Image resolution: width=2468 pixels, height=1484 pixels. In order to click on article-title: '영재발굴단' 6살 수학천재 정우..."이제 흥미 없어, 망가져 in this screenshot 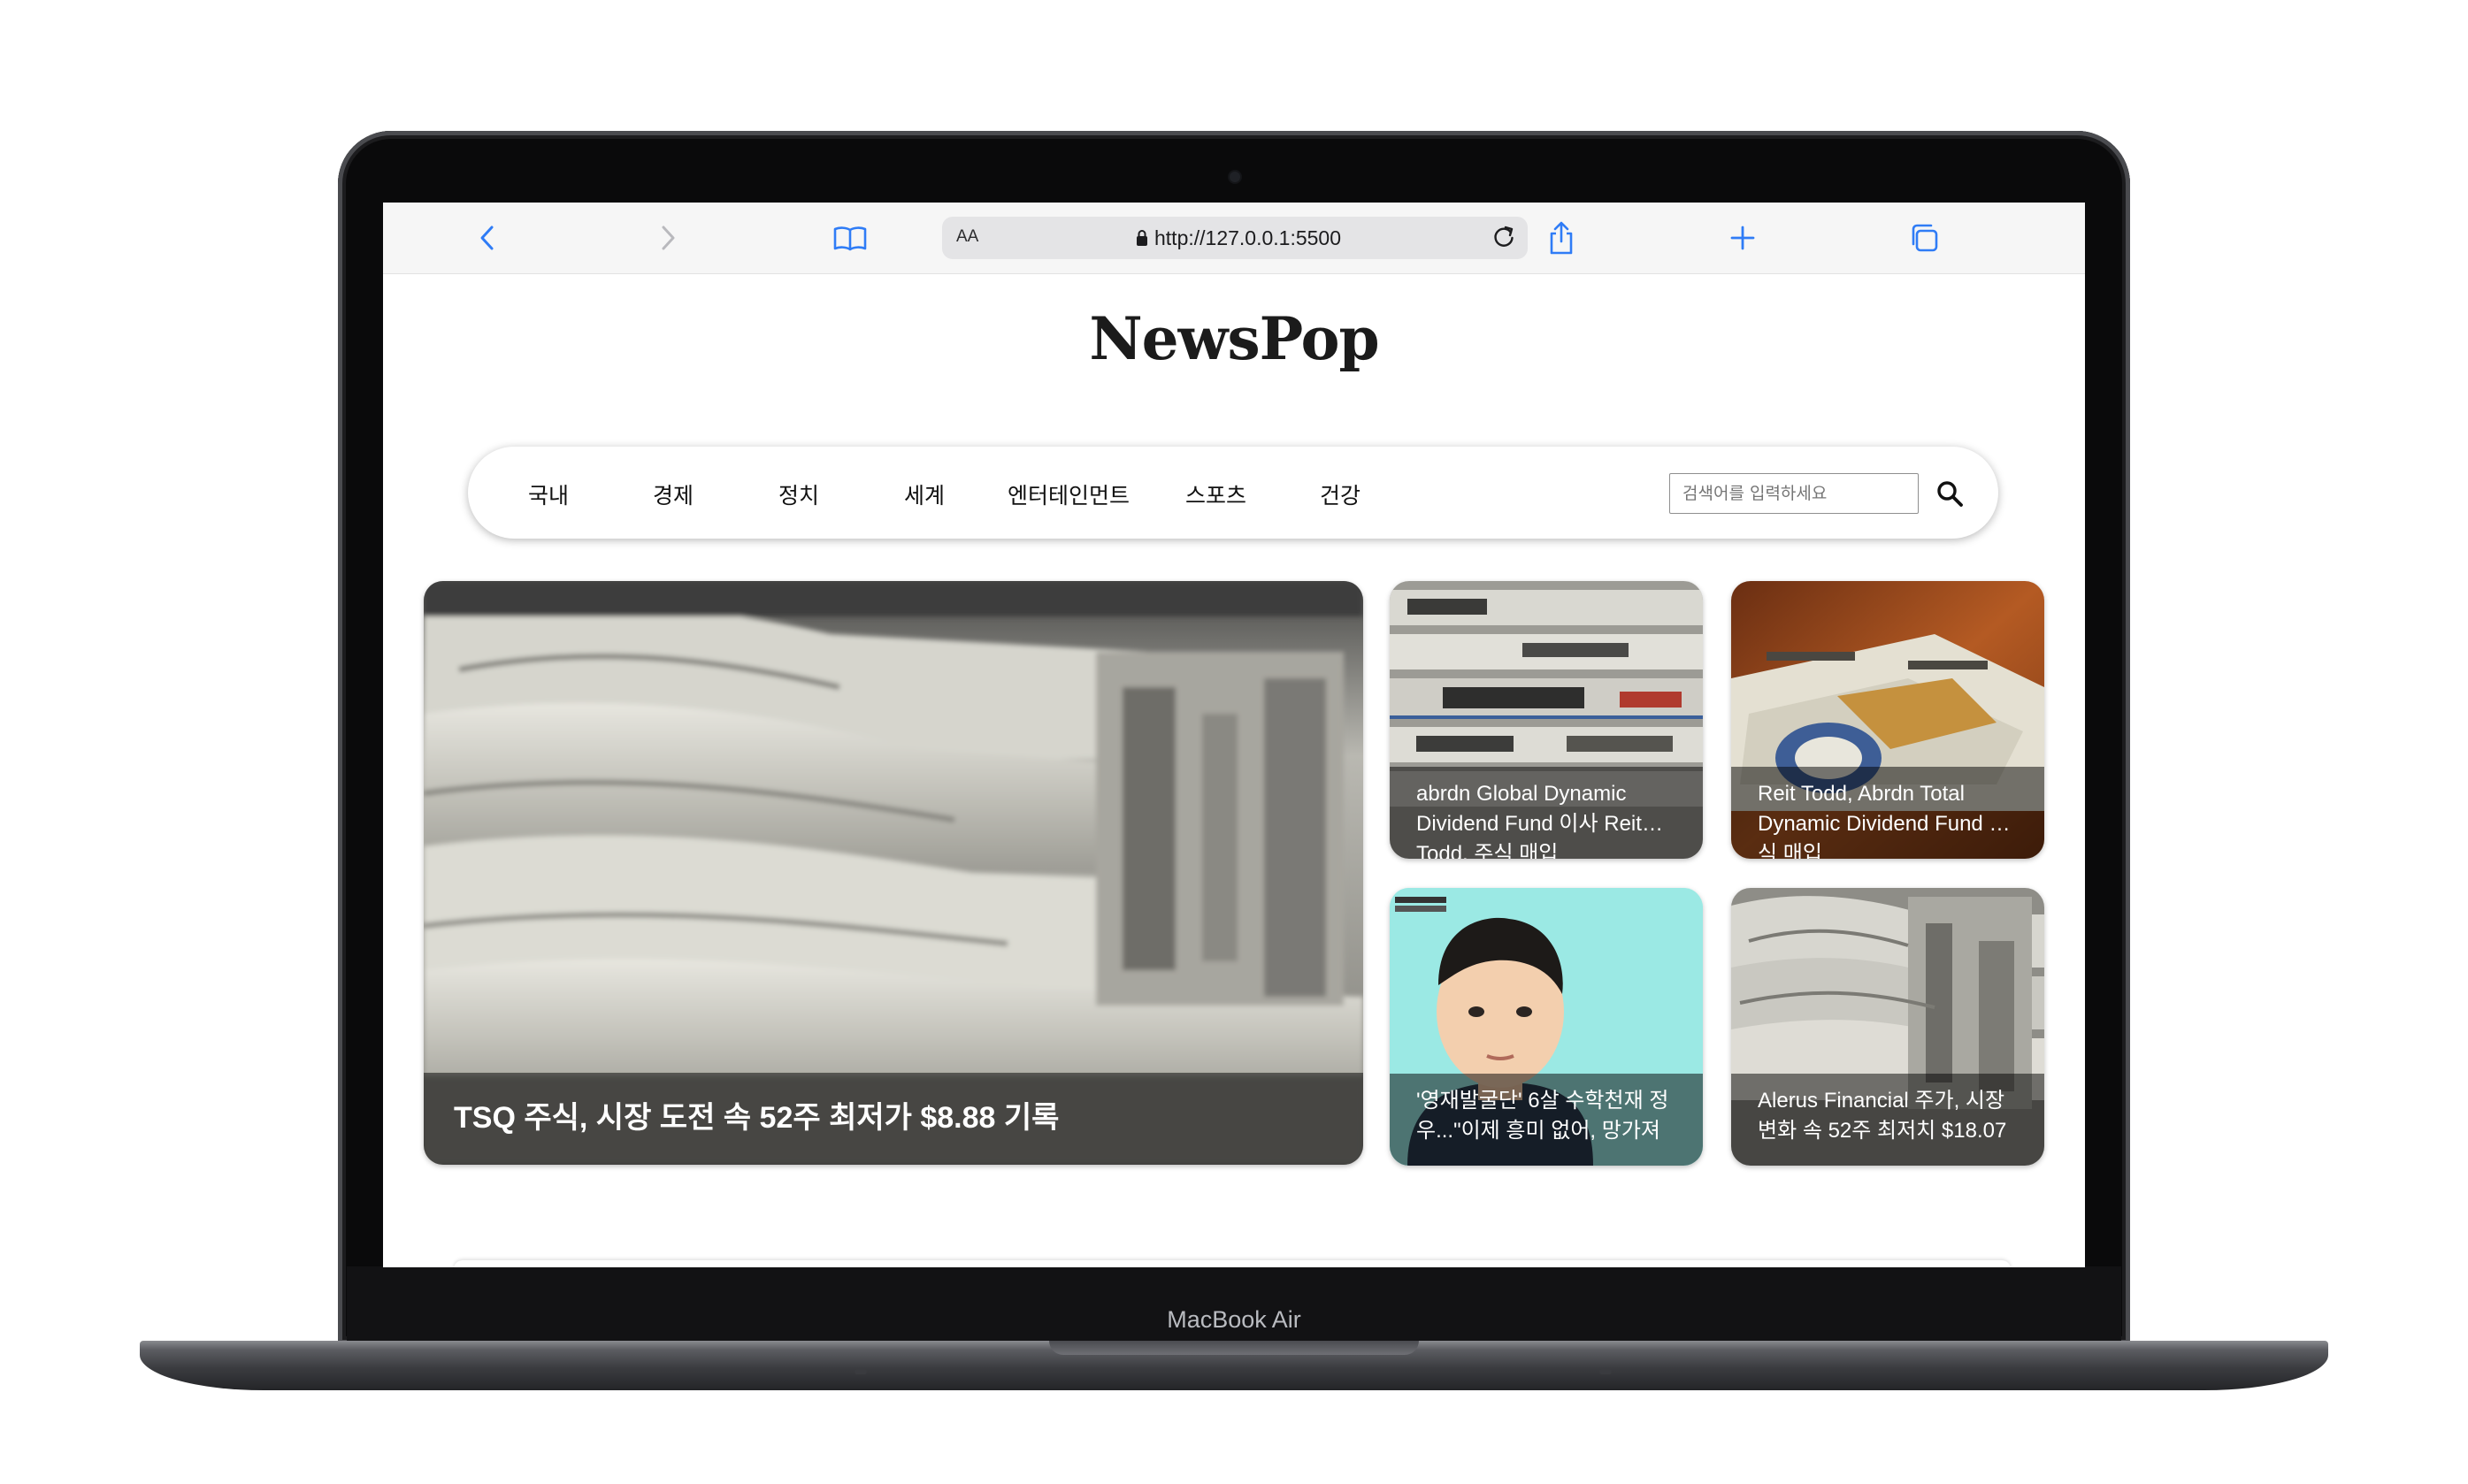, I will do `click(1546, 1120)`.